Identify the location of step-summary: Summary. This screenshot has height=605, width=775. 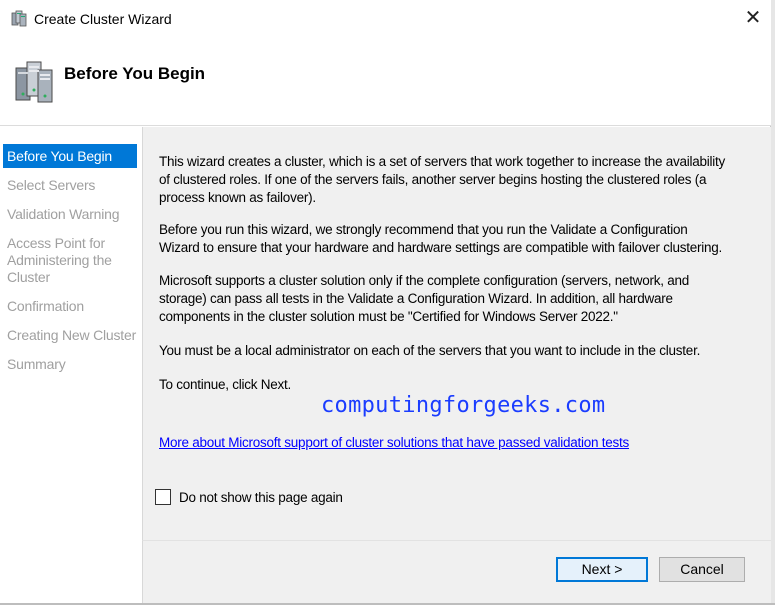
(70, 364).